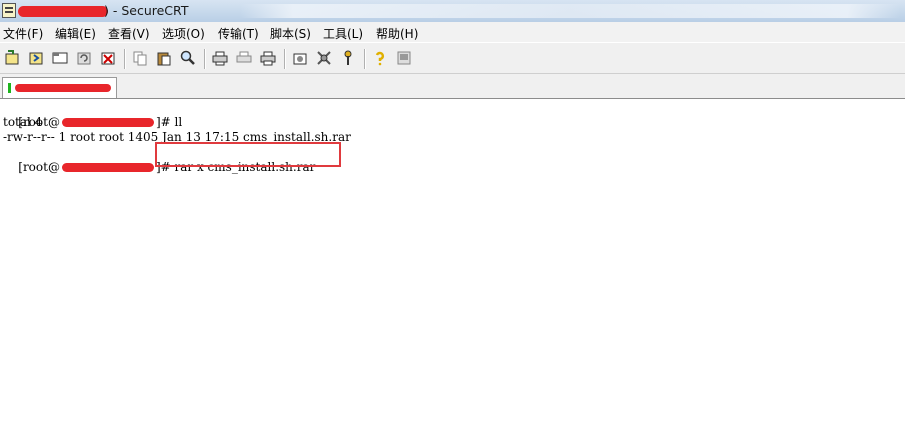  What do you see at coordinates (380, 58) in the screenshot?
I see `help-icon` at bounding box center [380, 58].